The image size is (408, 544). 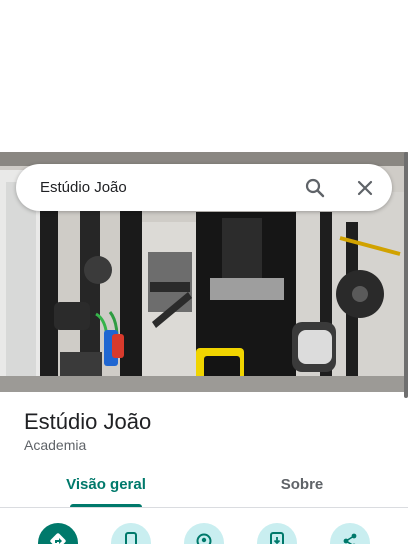 What do you see at coordinates (204, 507) in the screenshot?
I see `tab-divider` at bounding box center [204, 507].